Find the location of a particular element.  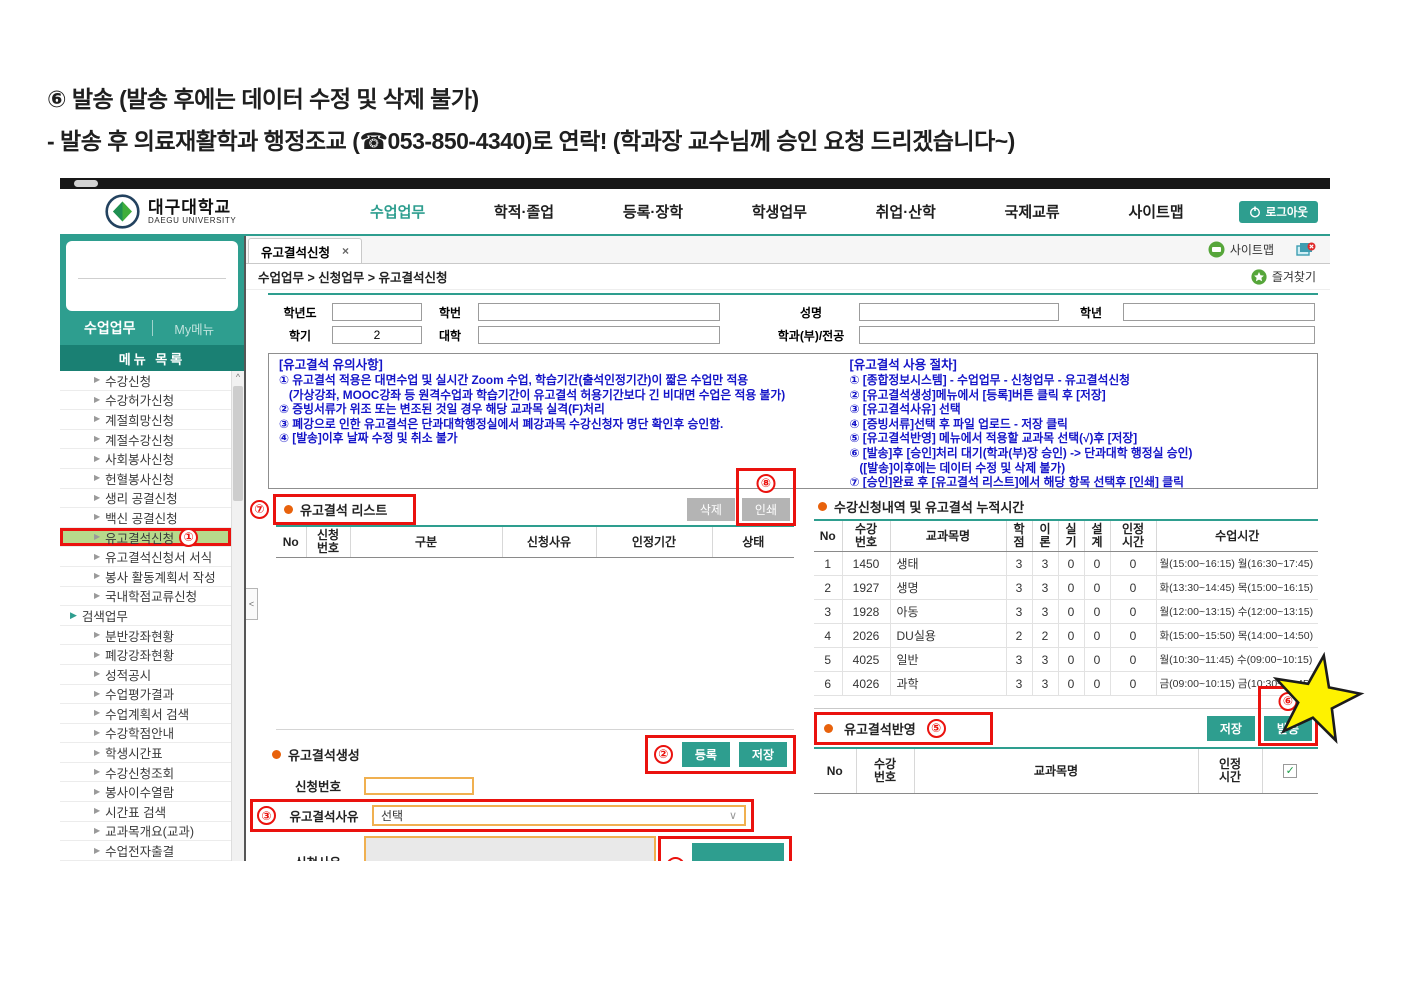

favorite-link: 즐겨찾기 is located at coordinates (1283, 276).